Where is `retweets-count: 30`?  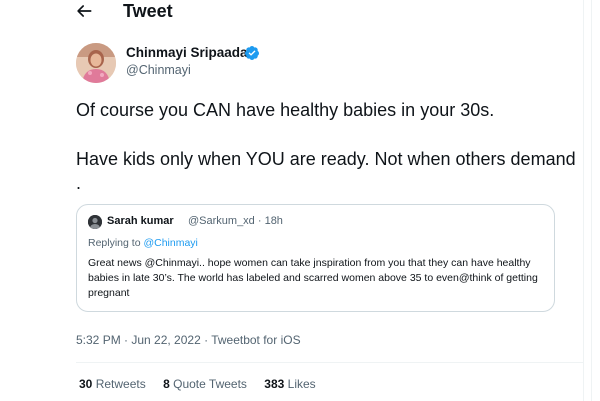
retweets-count: 30 is located at coordinates (86, 384).